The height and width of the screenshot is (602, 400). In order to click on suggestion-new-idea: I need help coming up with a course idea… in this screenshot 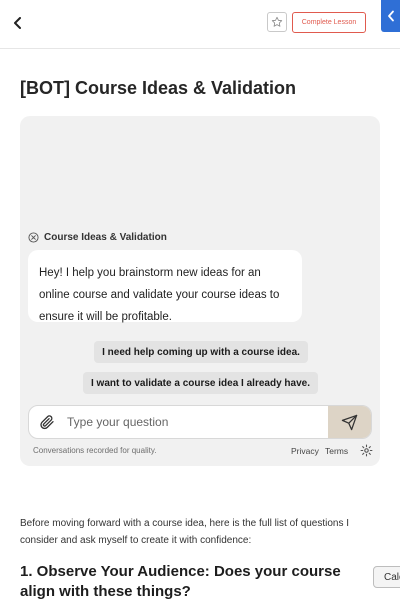, I will do `click(201, 352)`.